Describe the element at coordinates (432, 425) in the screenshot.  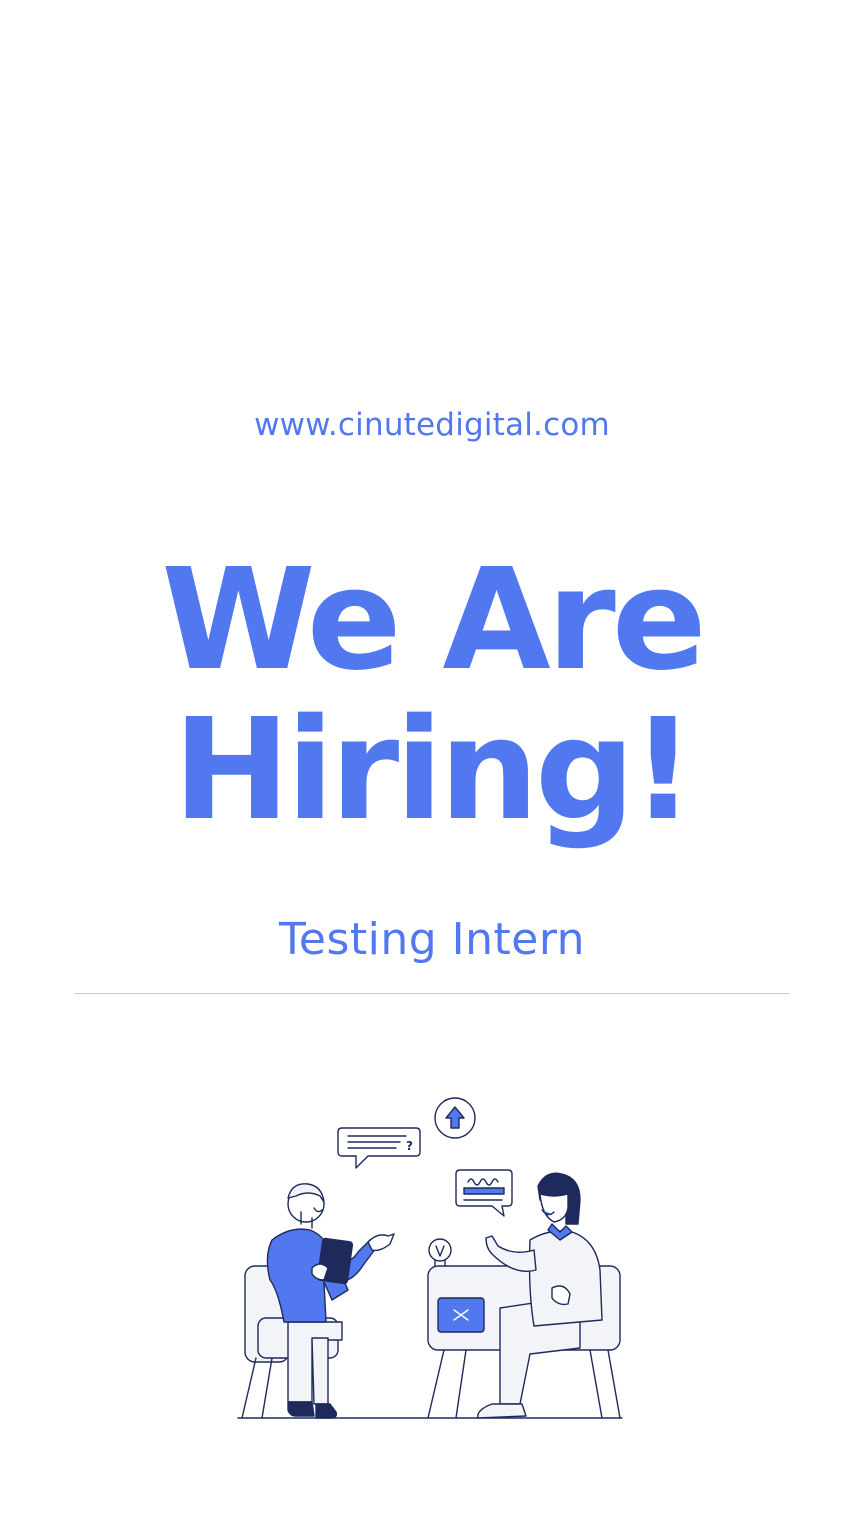
I see `website-url: www.cinutedigital.com` at that location.